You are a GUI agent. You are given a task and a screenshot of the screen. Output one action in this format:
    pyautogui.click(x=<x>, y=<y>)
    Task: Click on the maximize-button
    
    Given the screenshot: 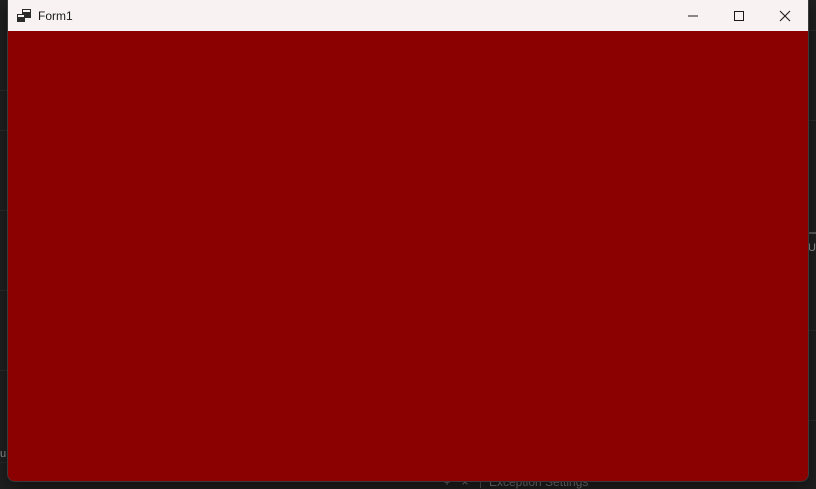 What is the action you would take?
    pyautogui.click(x=739, y=15)
    